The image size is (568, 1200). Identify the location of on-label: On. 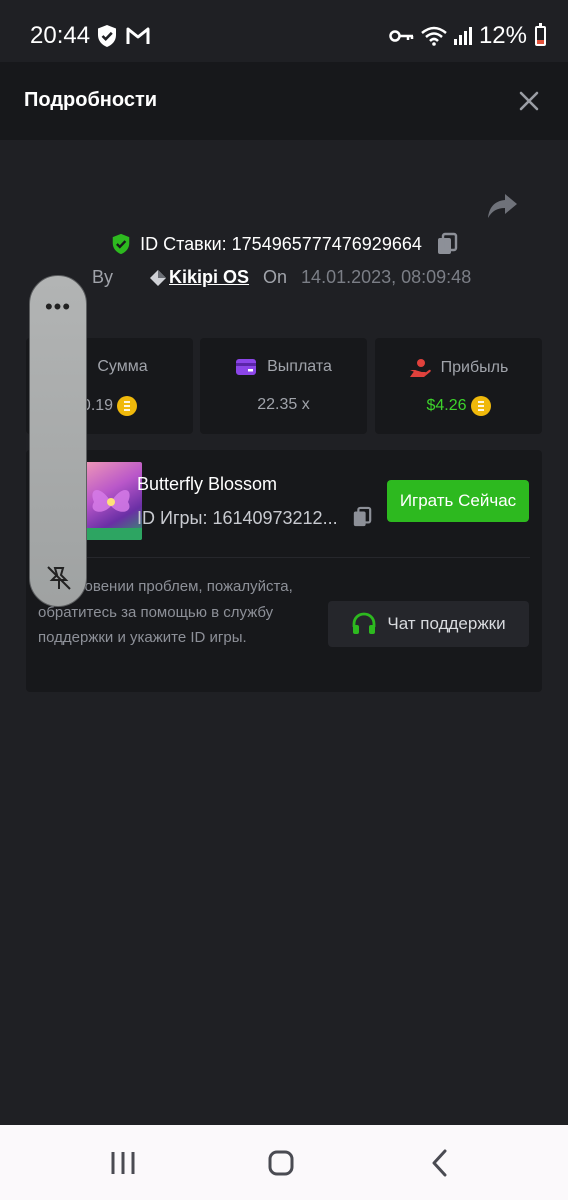
(275, 277).